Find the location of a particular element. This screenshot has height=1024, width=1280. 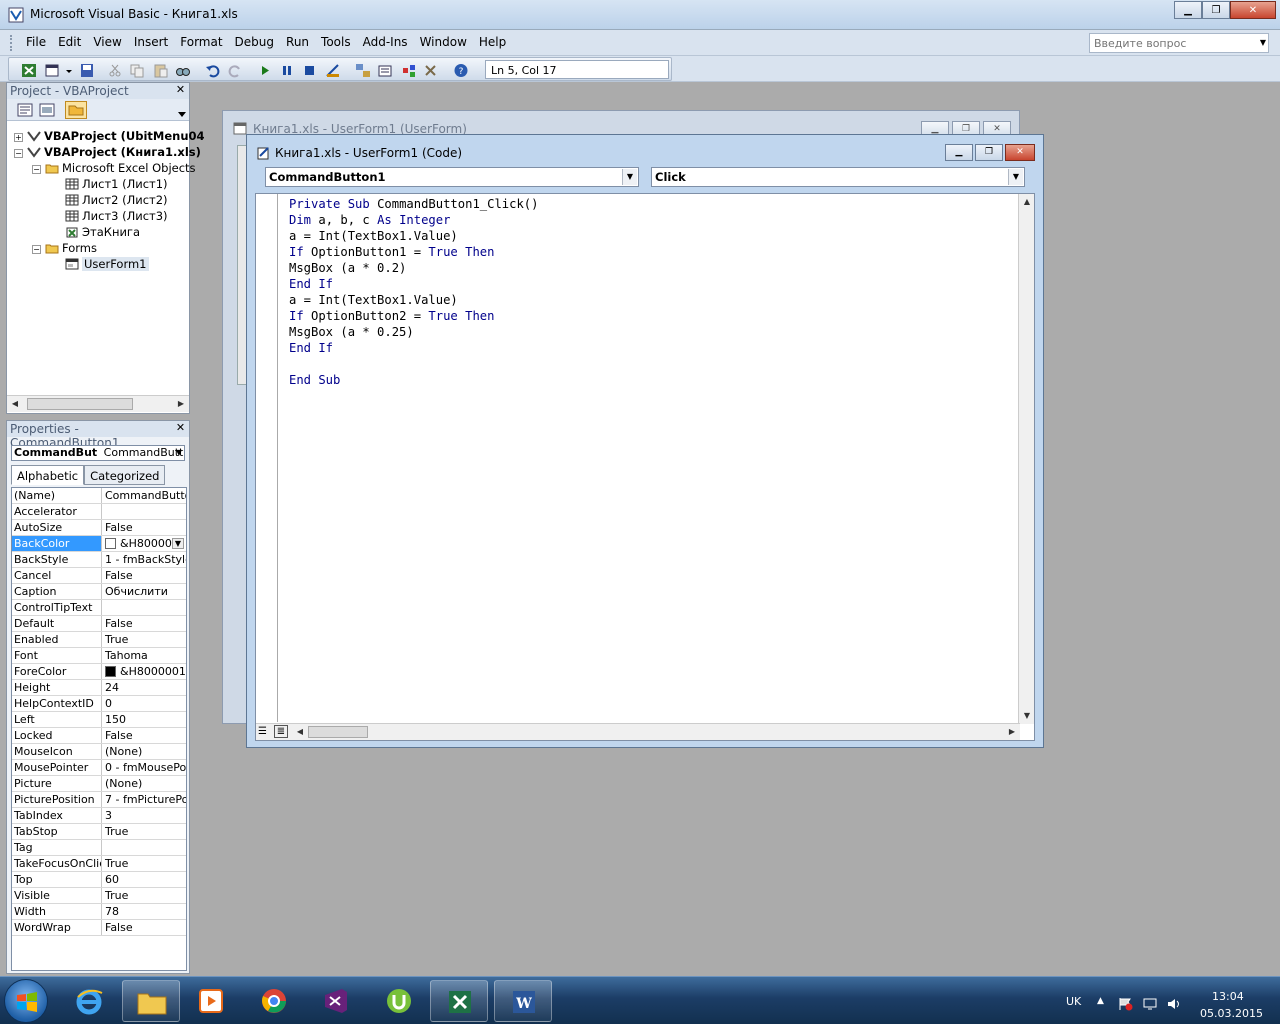

property-value: 60 is located at coordinates (144, 879).